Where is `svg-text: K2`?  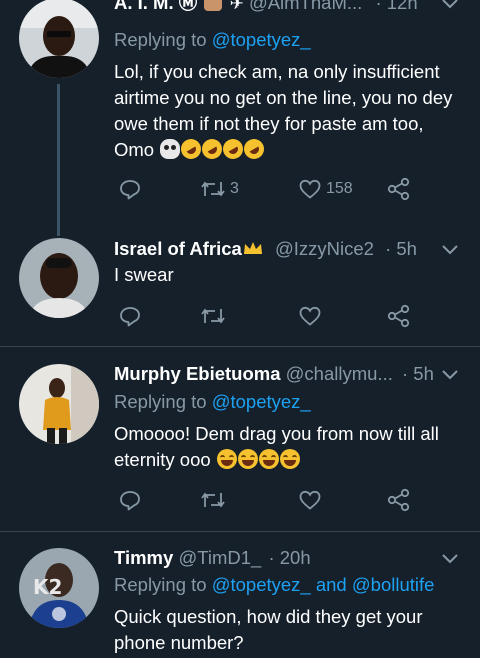
svg-text: K2 is located at coordinates (47, 587).